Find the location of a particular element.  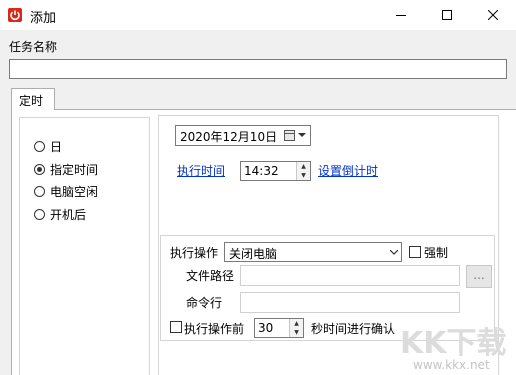

operation-label: 执行操作 is located at coordinates (194, 253).